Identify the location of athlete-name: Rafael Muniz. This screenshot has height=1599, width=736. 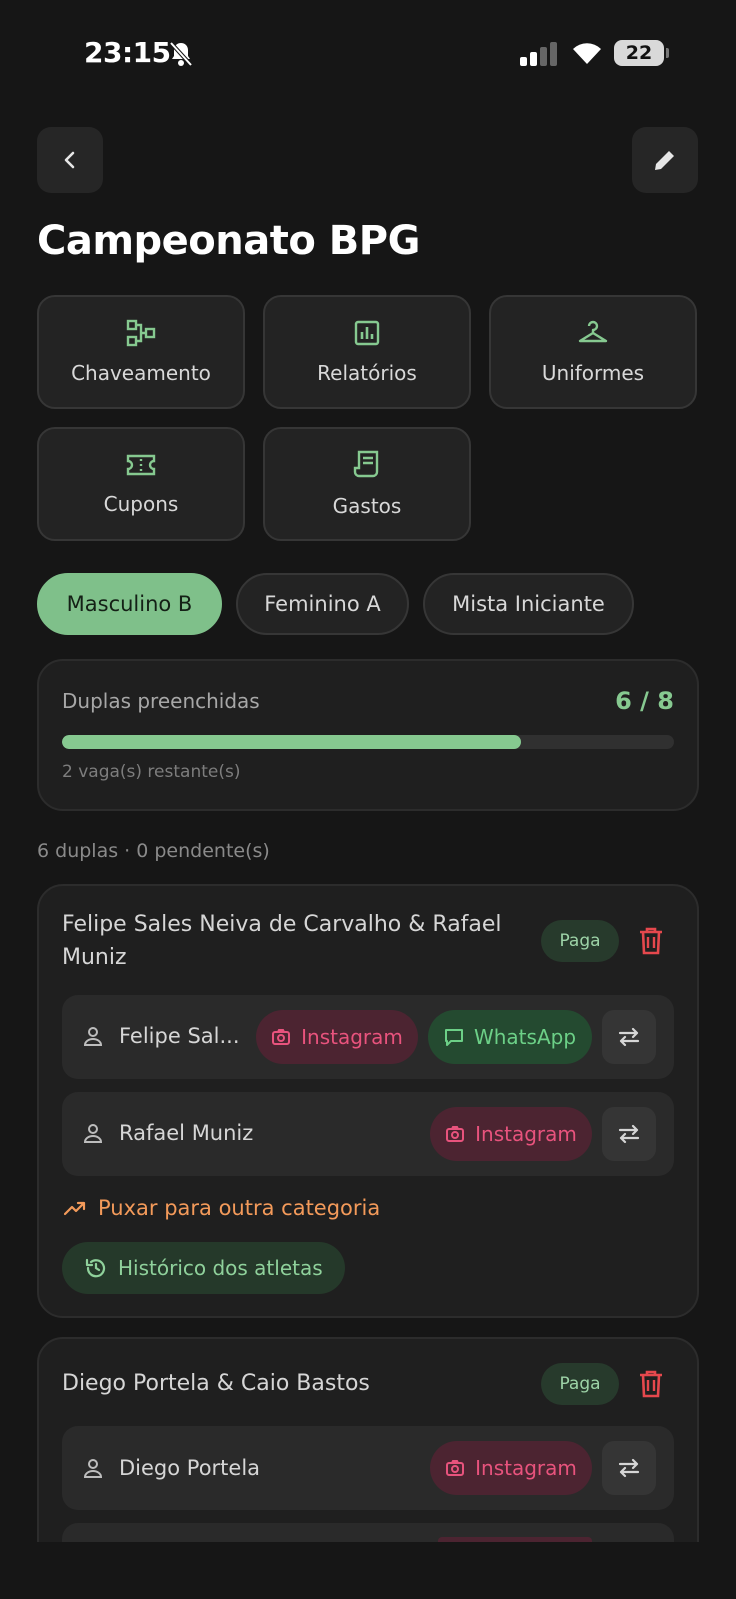
(186, 1133).